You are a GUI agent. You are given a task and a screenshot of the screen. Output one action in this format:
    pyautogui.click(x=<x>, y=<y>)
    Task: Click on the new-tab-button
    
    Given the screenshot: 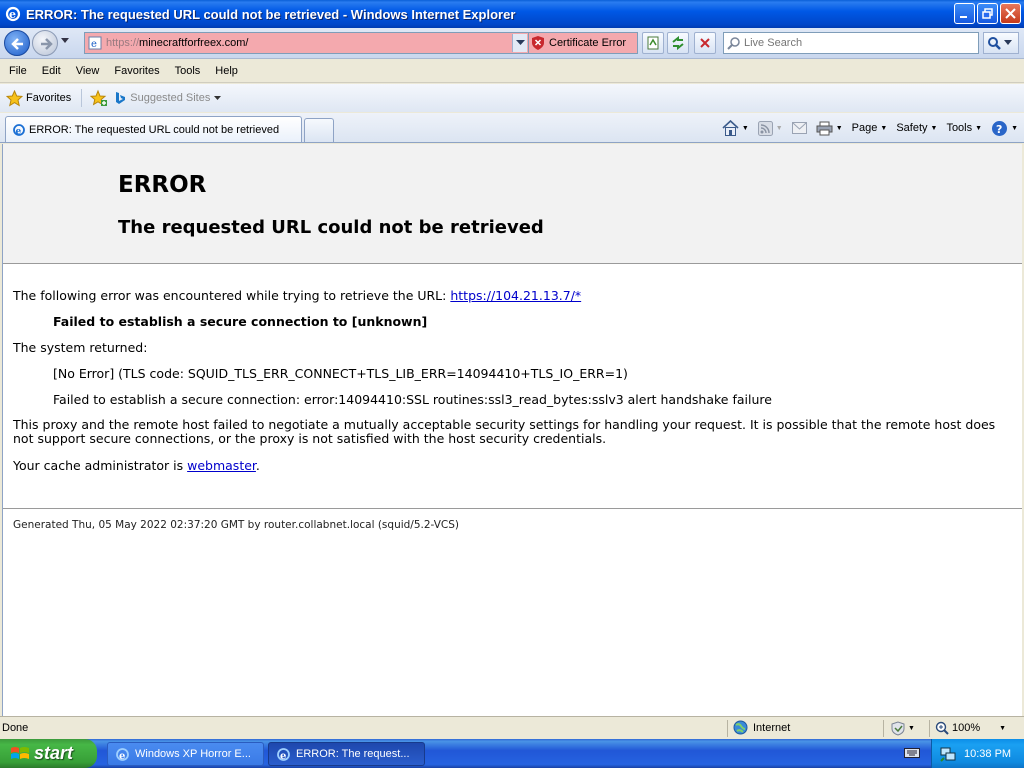 What is the action you would take?
    pyautogui.click(x=319, y=130)
    